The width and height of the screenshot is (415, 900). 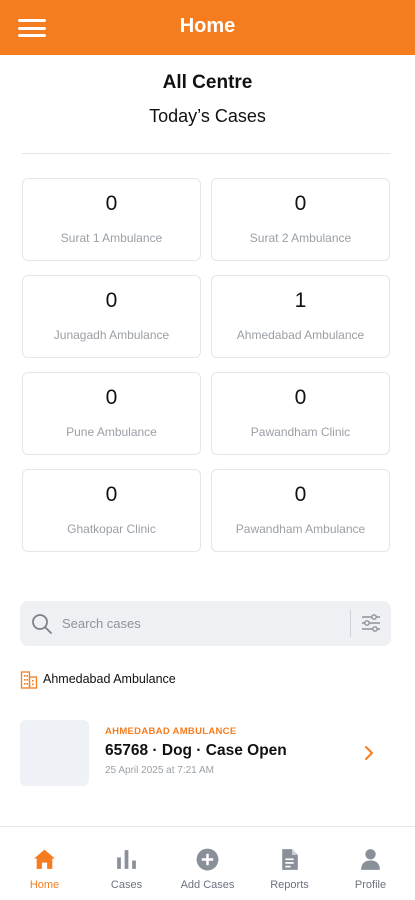 I want to click on case-title: 65768 · Dog · Case Open, so click(x=196, y=750).